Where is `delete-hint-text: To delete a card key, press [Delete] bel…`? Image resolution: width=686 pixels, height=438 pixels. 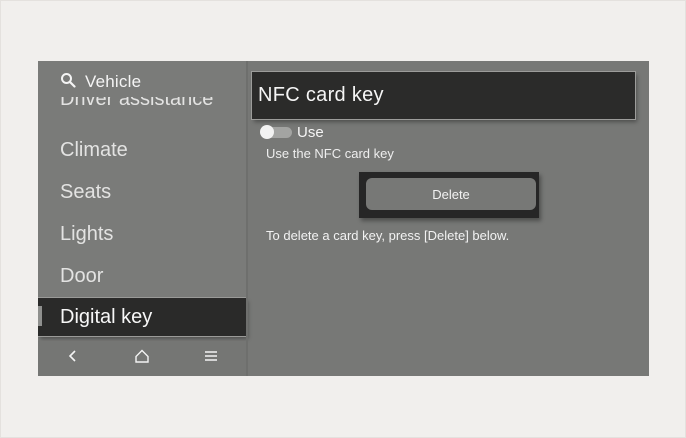
delete-hint-text: To delete a card key, press [Delete] bel… is located at coordinates (388, 235).